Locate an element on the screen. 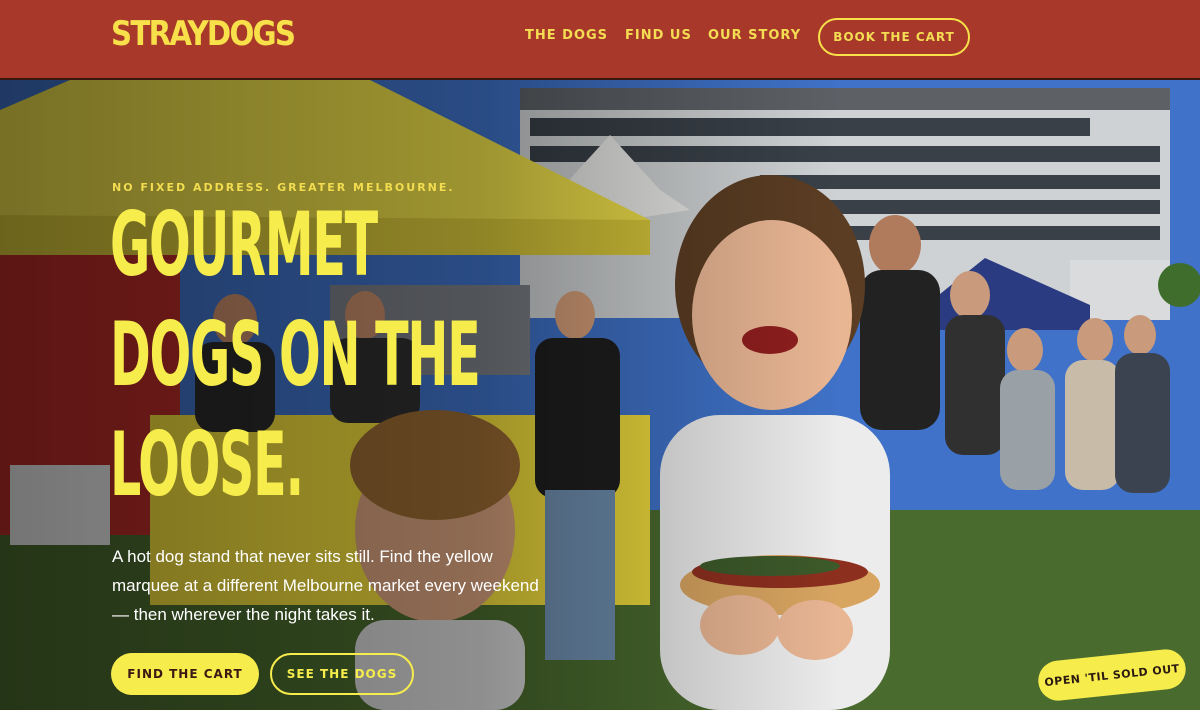 This screenshot has height=710, width=1200. find-the-cart-button: FIND THE CART is located at coordinates (185, 674).